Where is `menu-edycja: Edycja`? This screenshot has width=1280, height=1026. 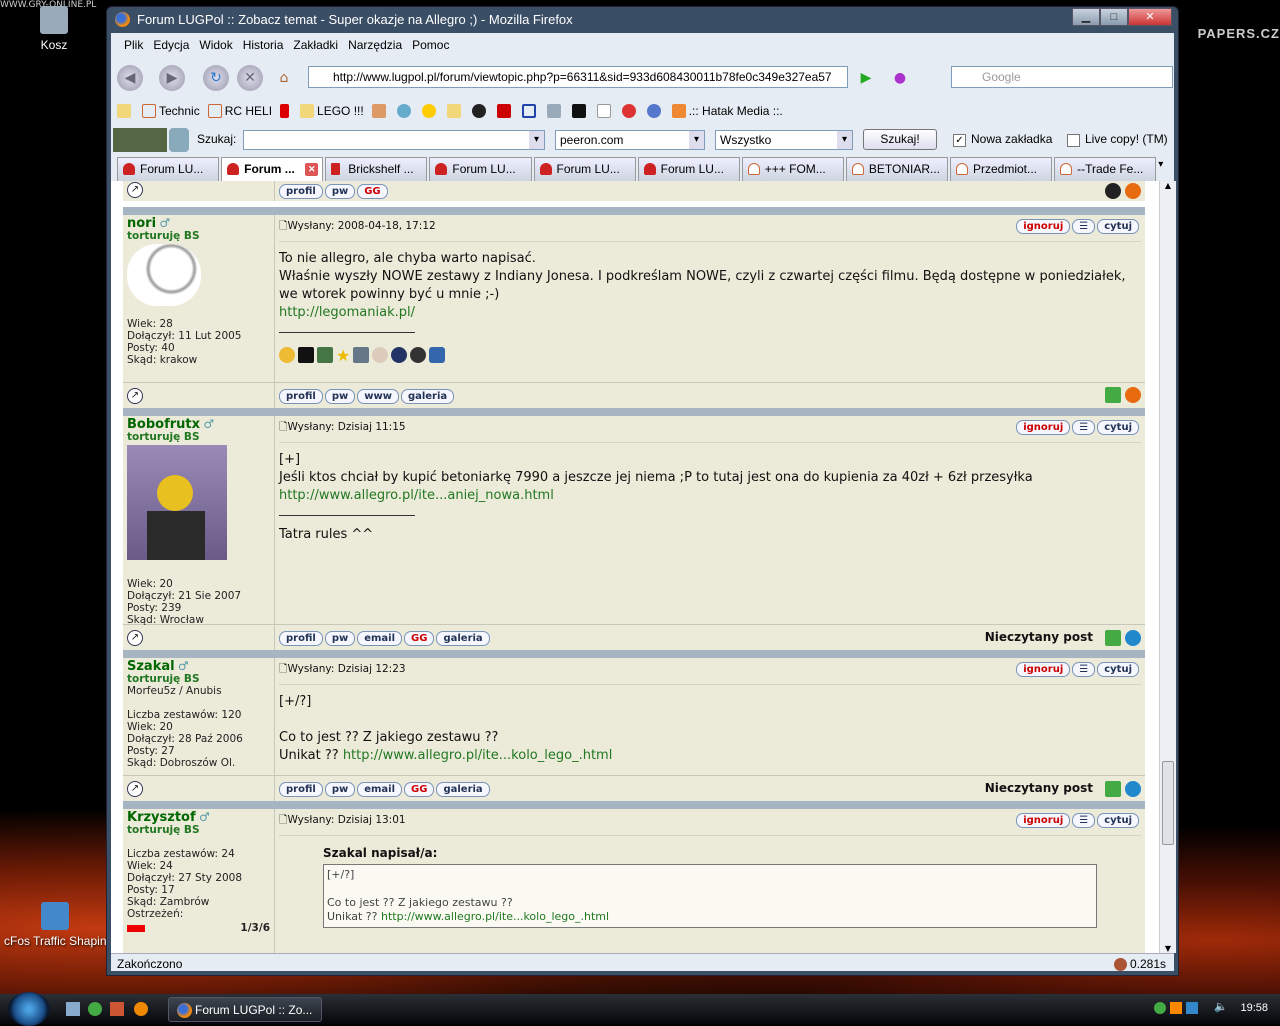 menu-edycja: Edycja is located at coordinates (171, 46).